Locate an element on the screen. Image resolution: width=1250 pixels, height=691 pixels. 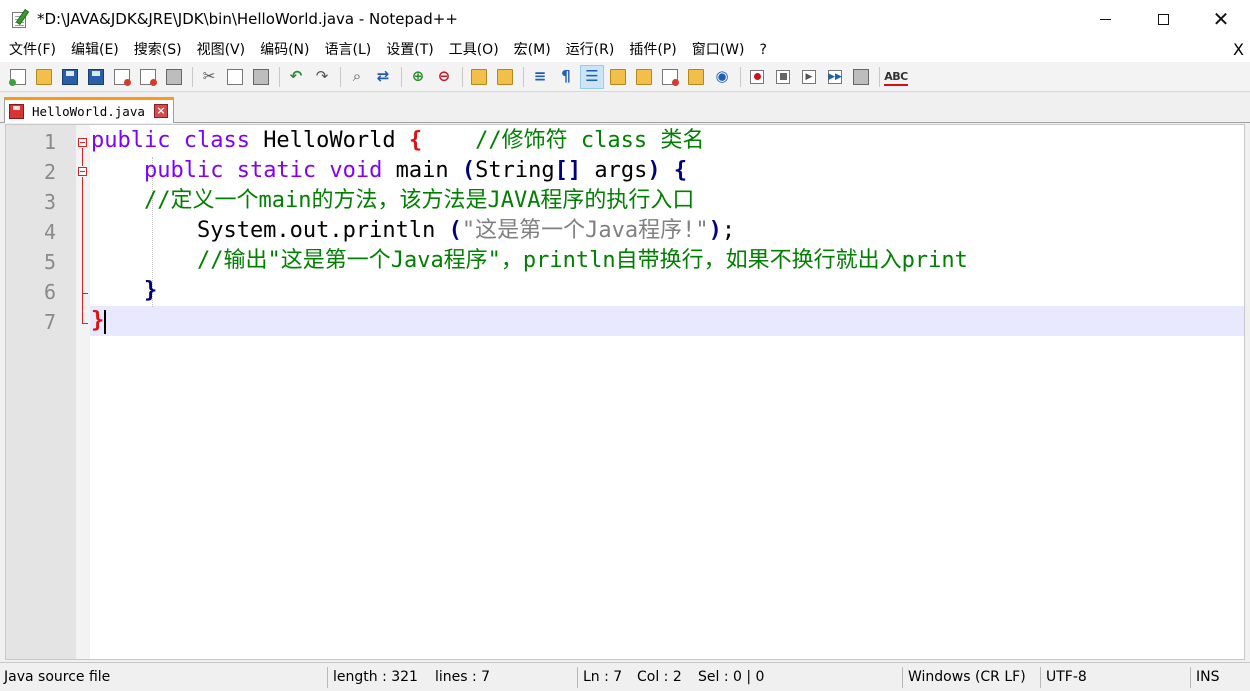
code-line: public class HelloWorld { //修饰符 class 类名 is located at coordinates (397, 141).